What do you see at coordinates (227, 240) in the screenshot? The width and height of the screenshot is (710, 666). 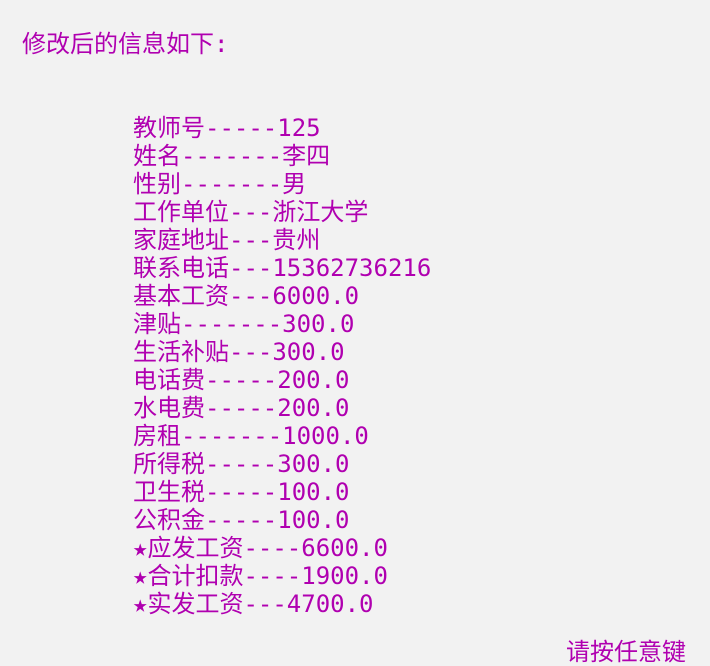 I see `home-address-line: 家庭地址---贵州` at bounding box center [227, 240].